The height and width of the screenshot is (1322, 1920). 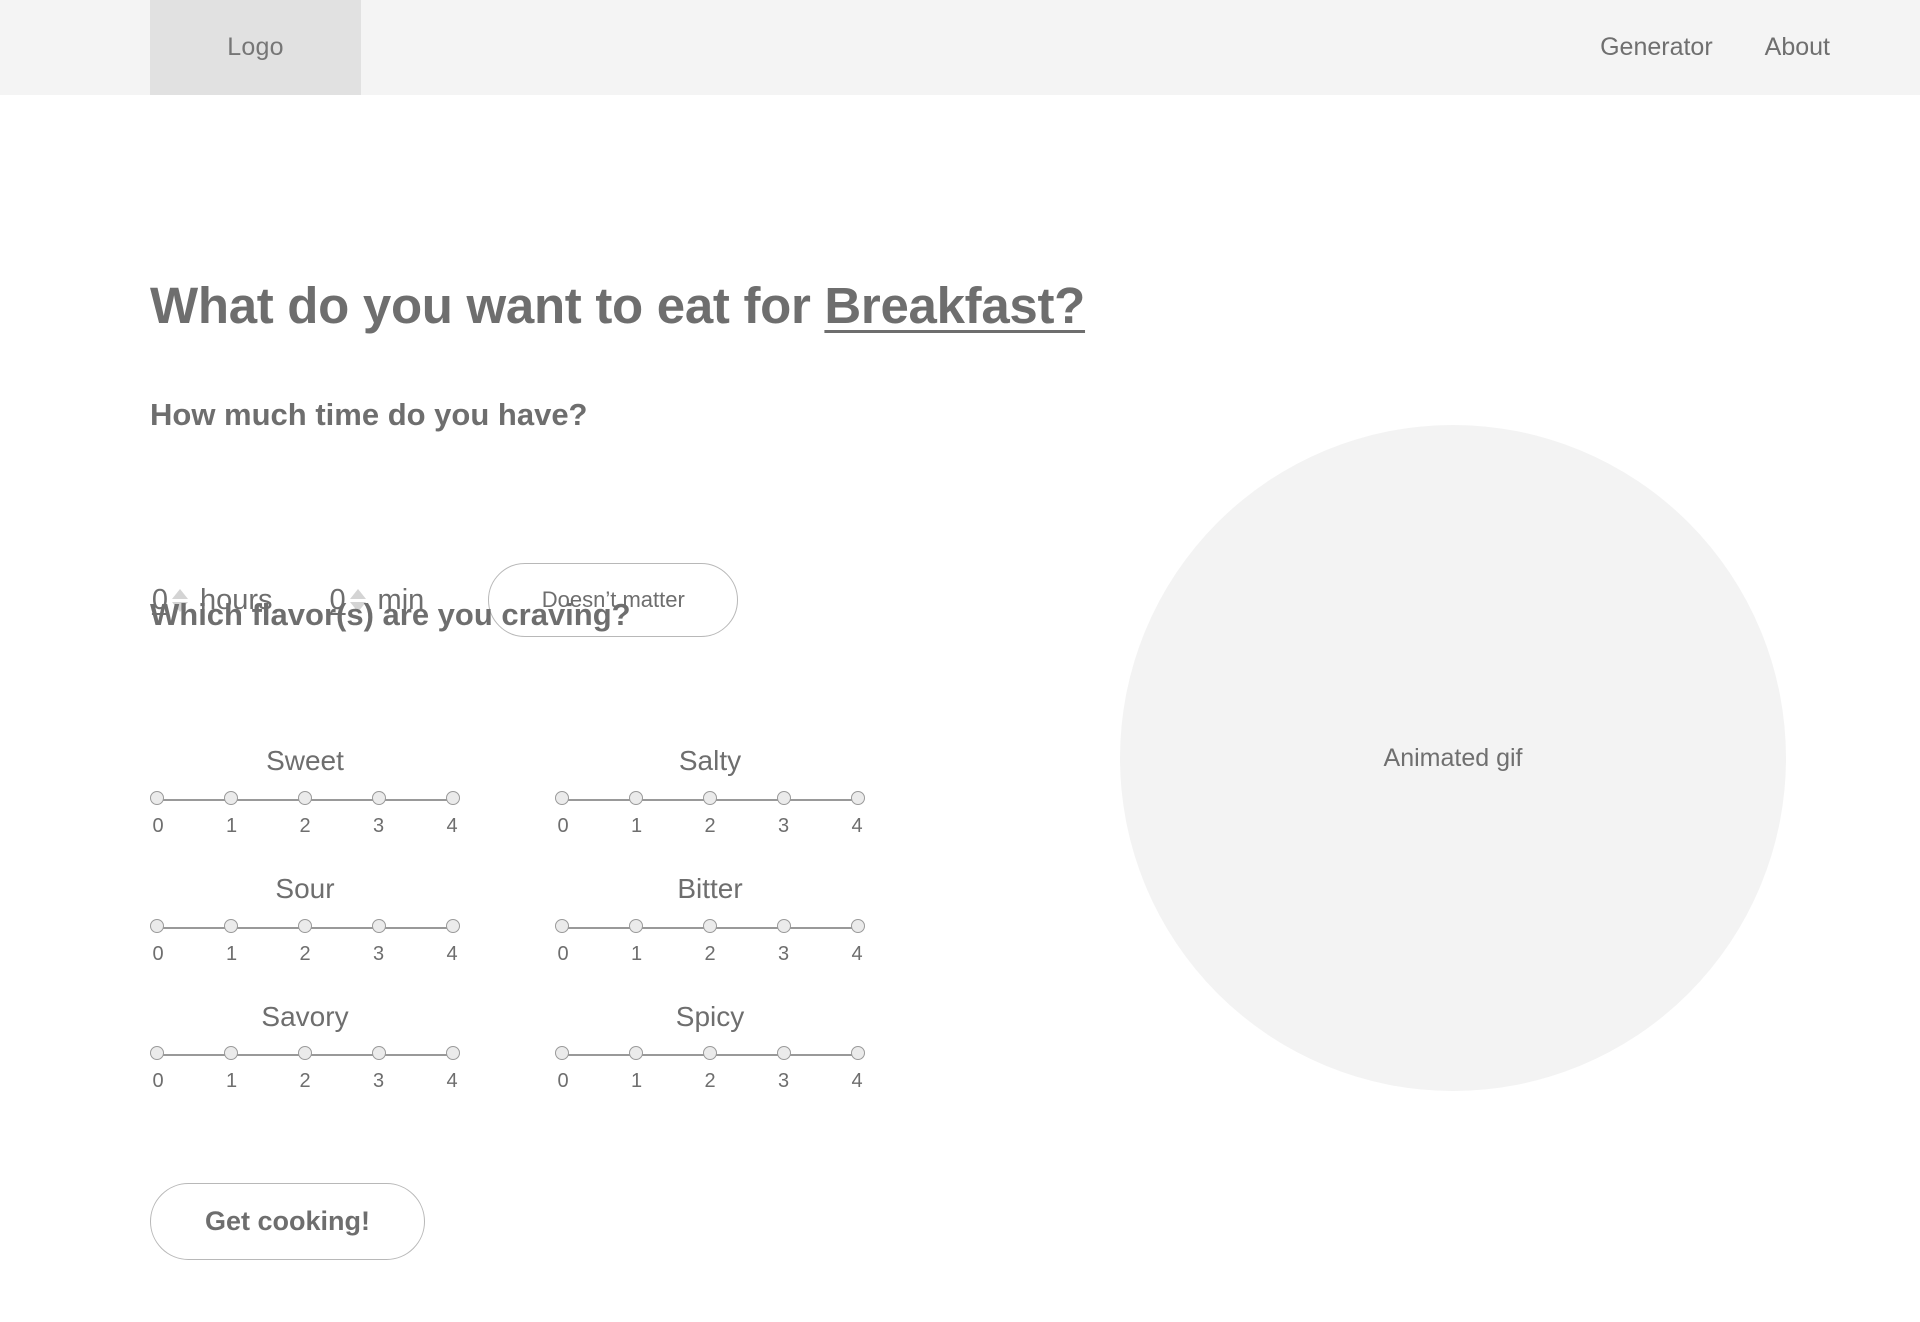 I want to click on flavor-slider-row: Savory 0 1 2 3 4 Spicy 0 1 2 3 4, so click(x=530, y=1047).